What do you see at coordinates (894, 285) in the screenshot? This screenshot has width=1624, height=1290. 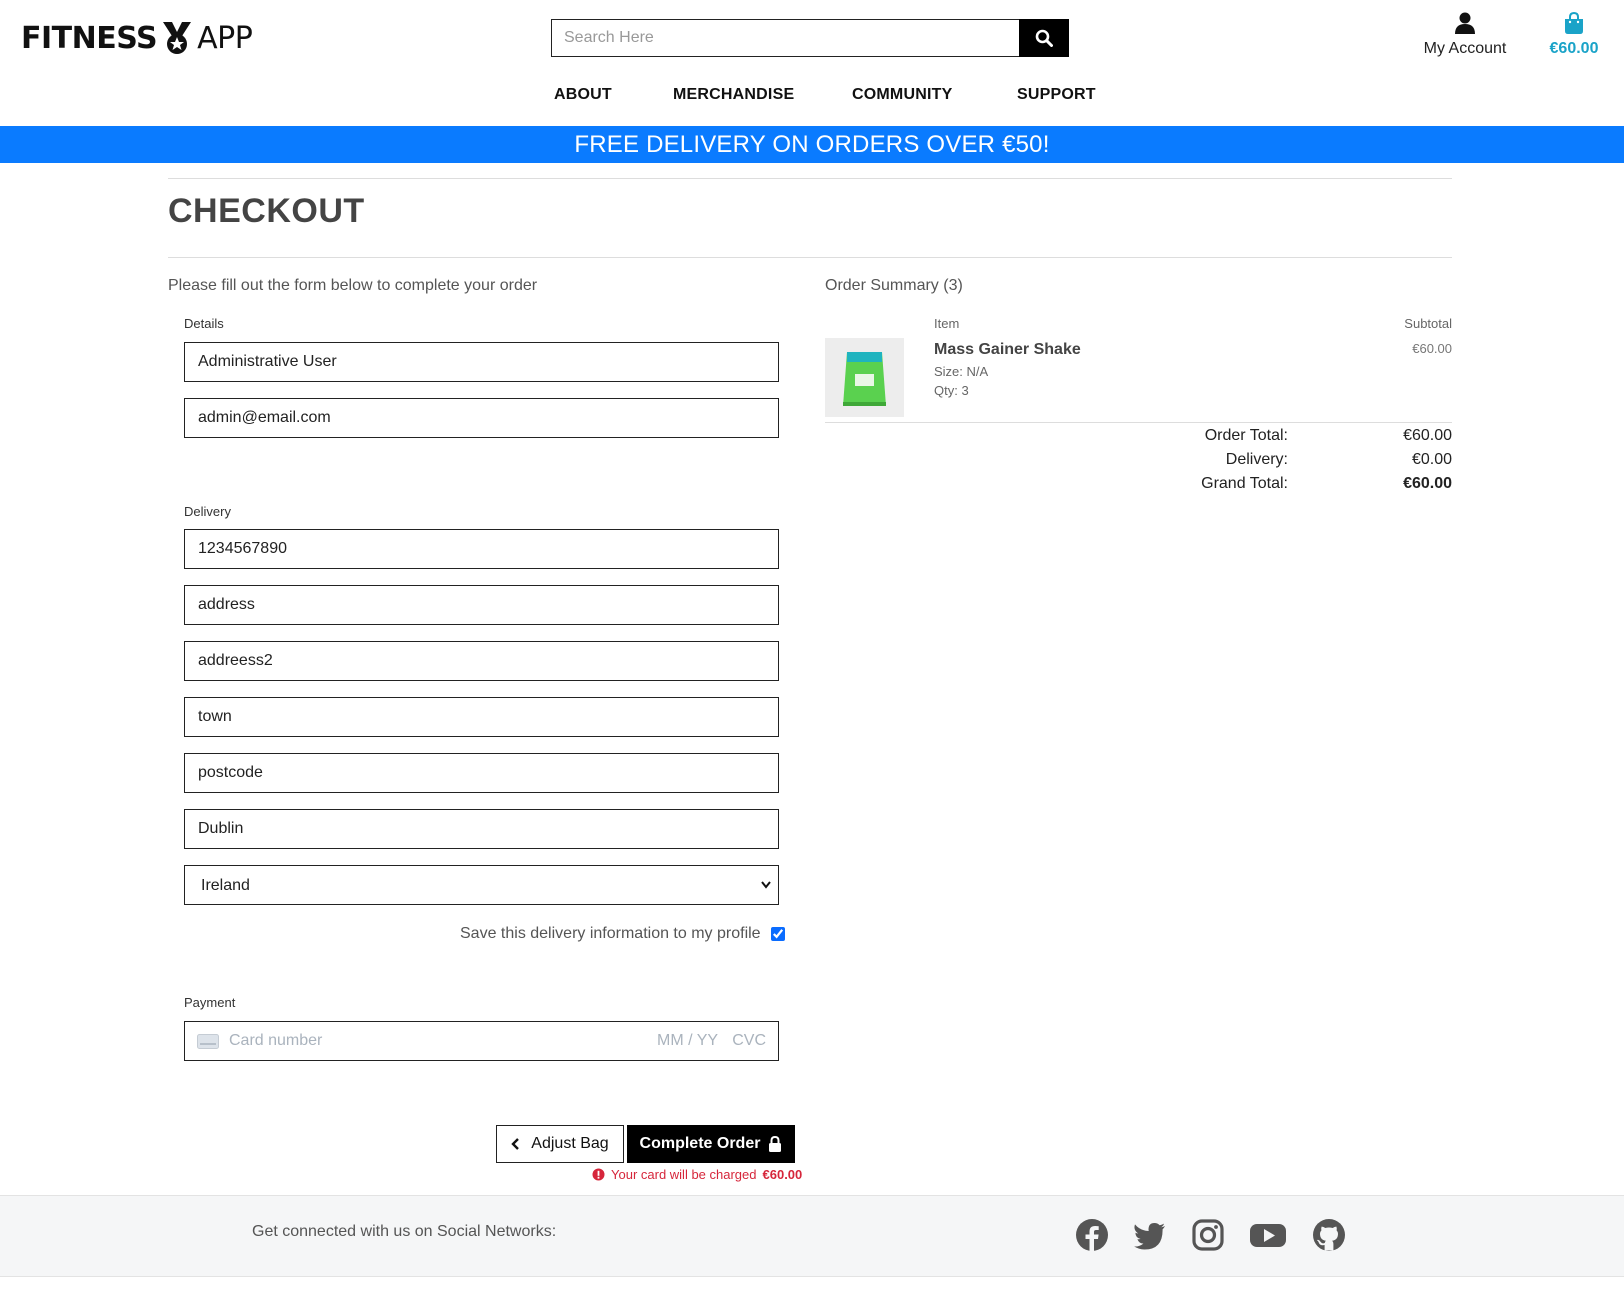 I see `order-summary-title: Order Summary (3)` at bounding box center [894, 285].